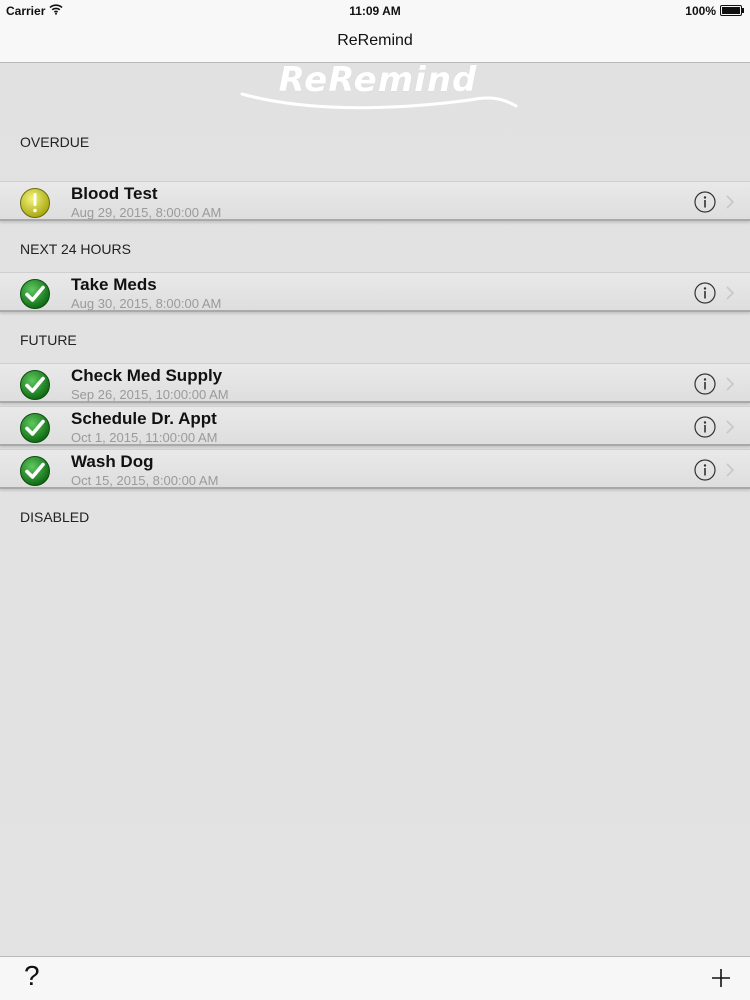  What do you see at coordinates (144, 418) in the screenshot?
I see `reminder-title: Schedule Dr. Appt` at bounding box center [144, 418].